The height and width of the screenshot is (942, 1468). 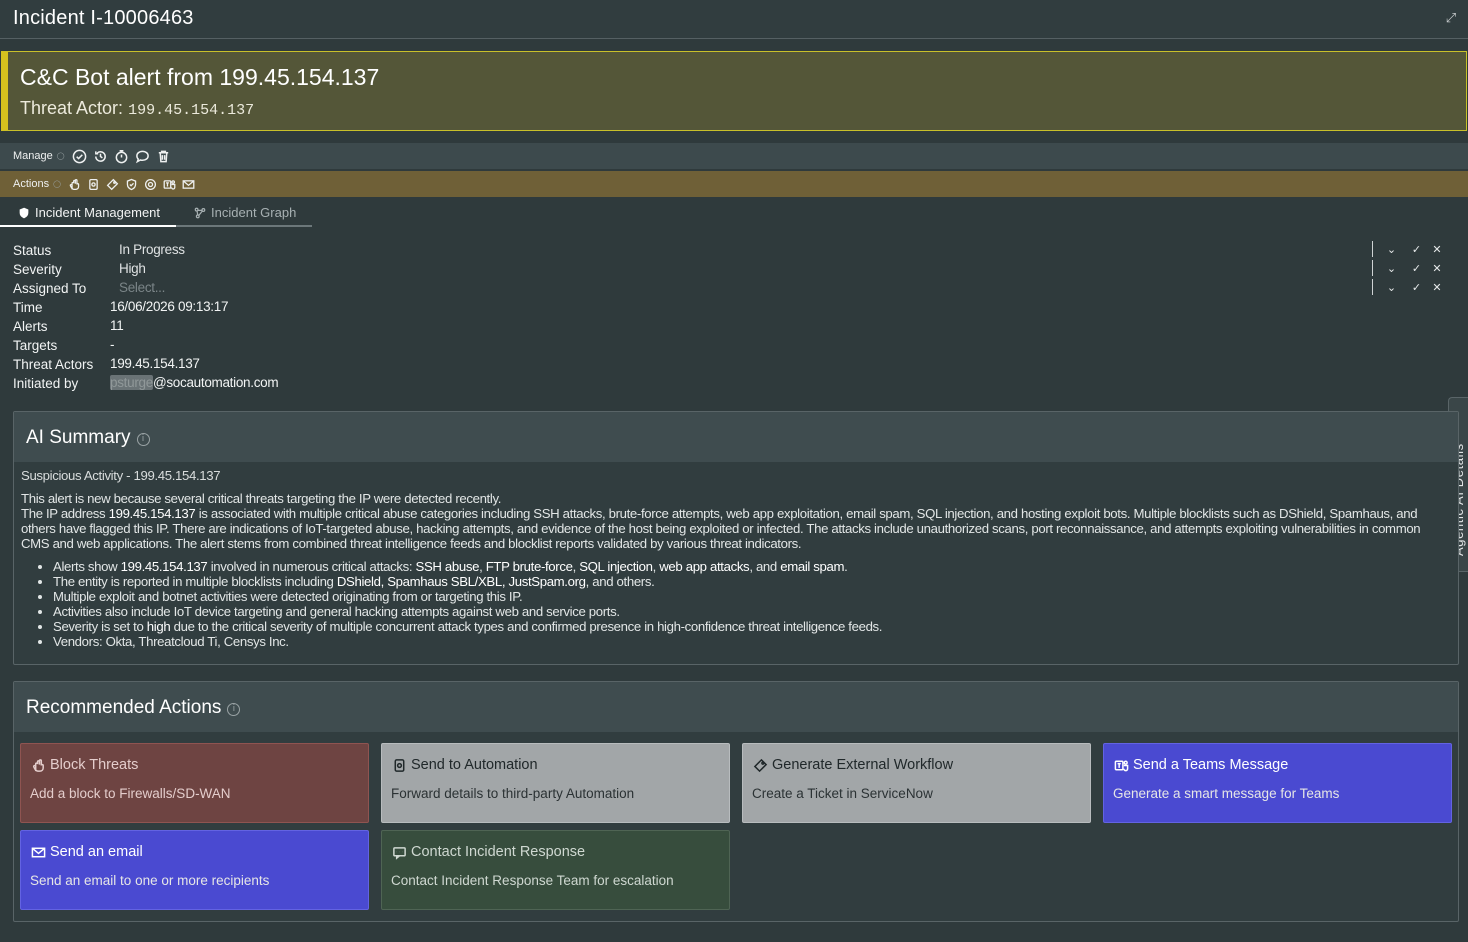 What do you see at coordinates (164, 156) in the screenshot?
I see `trash-icon` at bounding box center [164, 156].